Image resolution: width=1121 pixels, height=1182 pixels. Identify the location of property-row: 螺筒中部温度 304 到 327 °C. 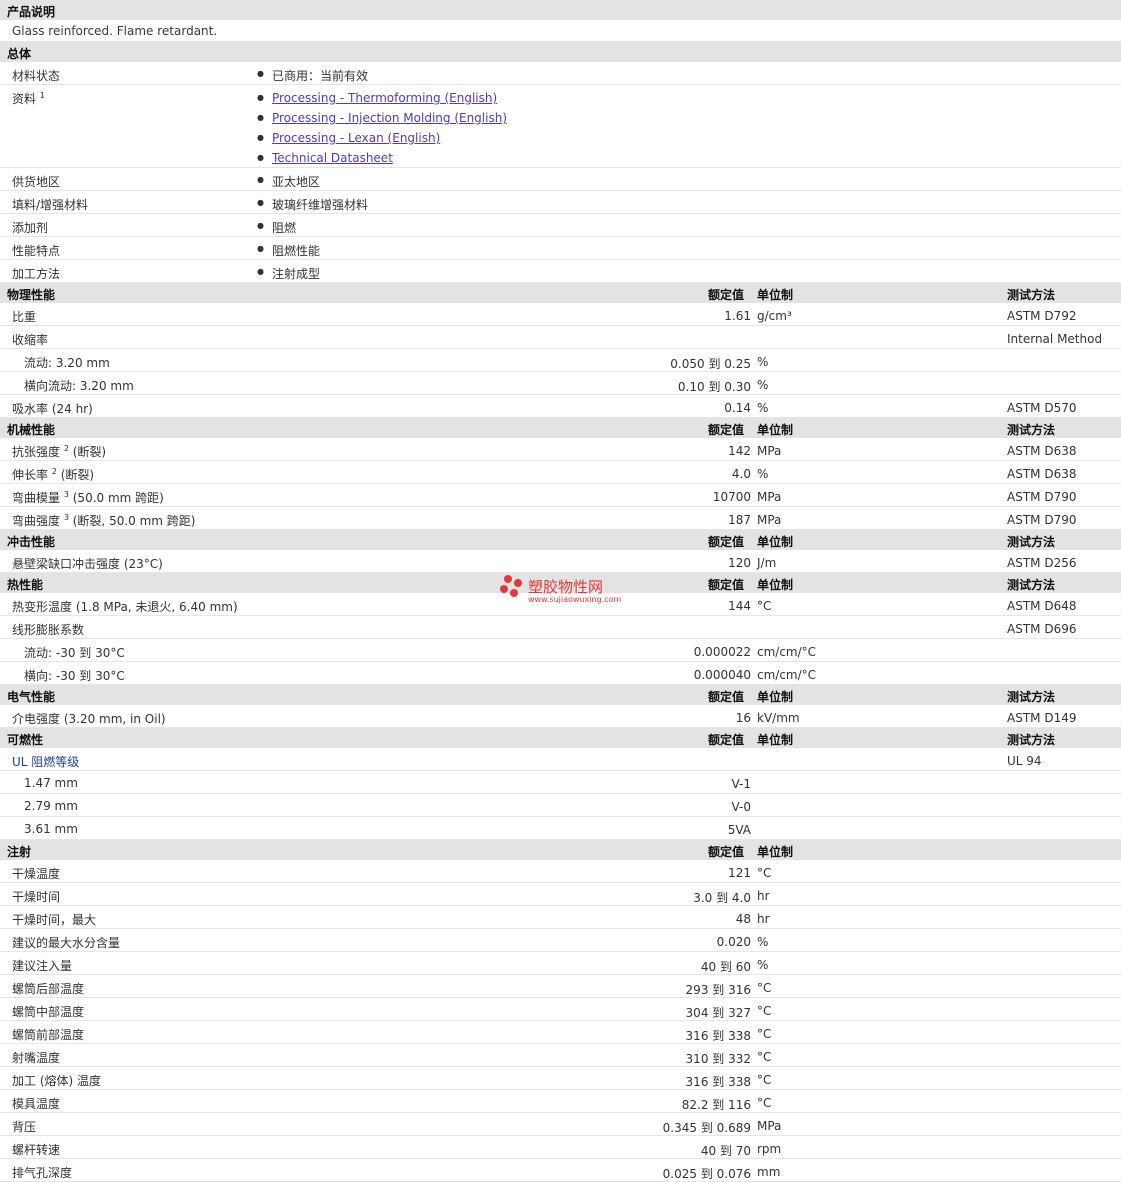
(560, 1009).